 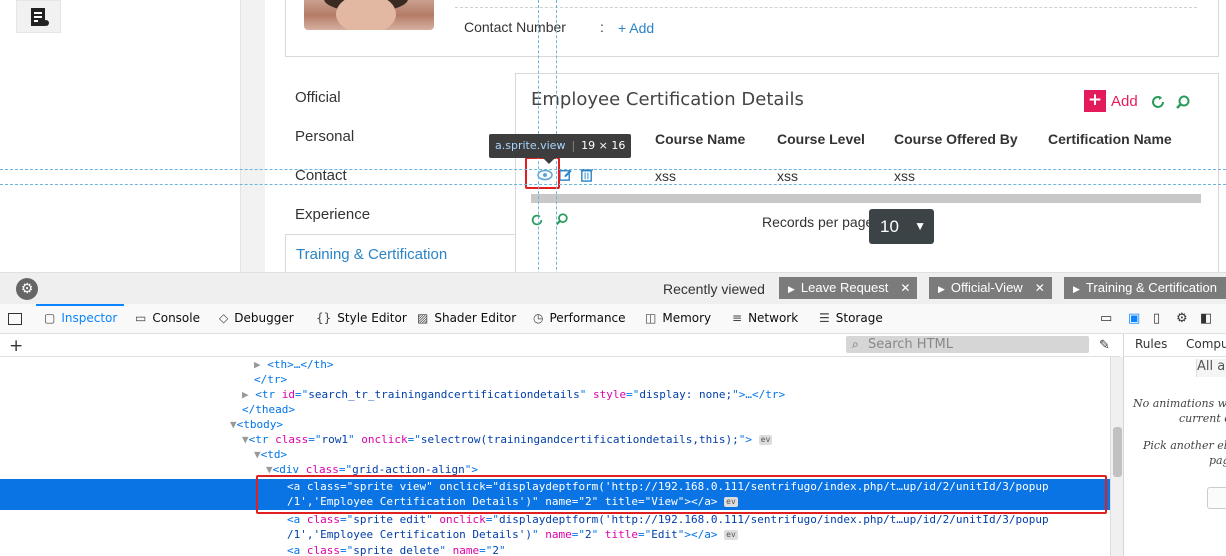 I want to click on active-tab-indicator, so click(x=80, y=305).